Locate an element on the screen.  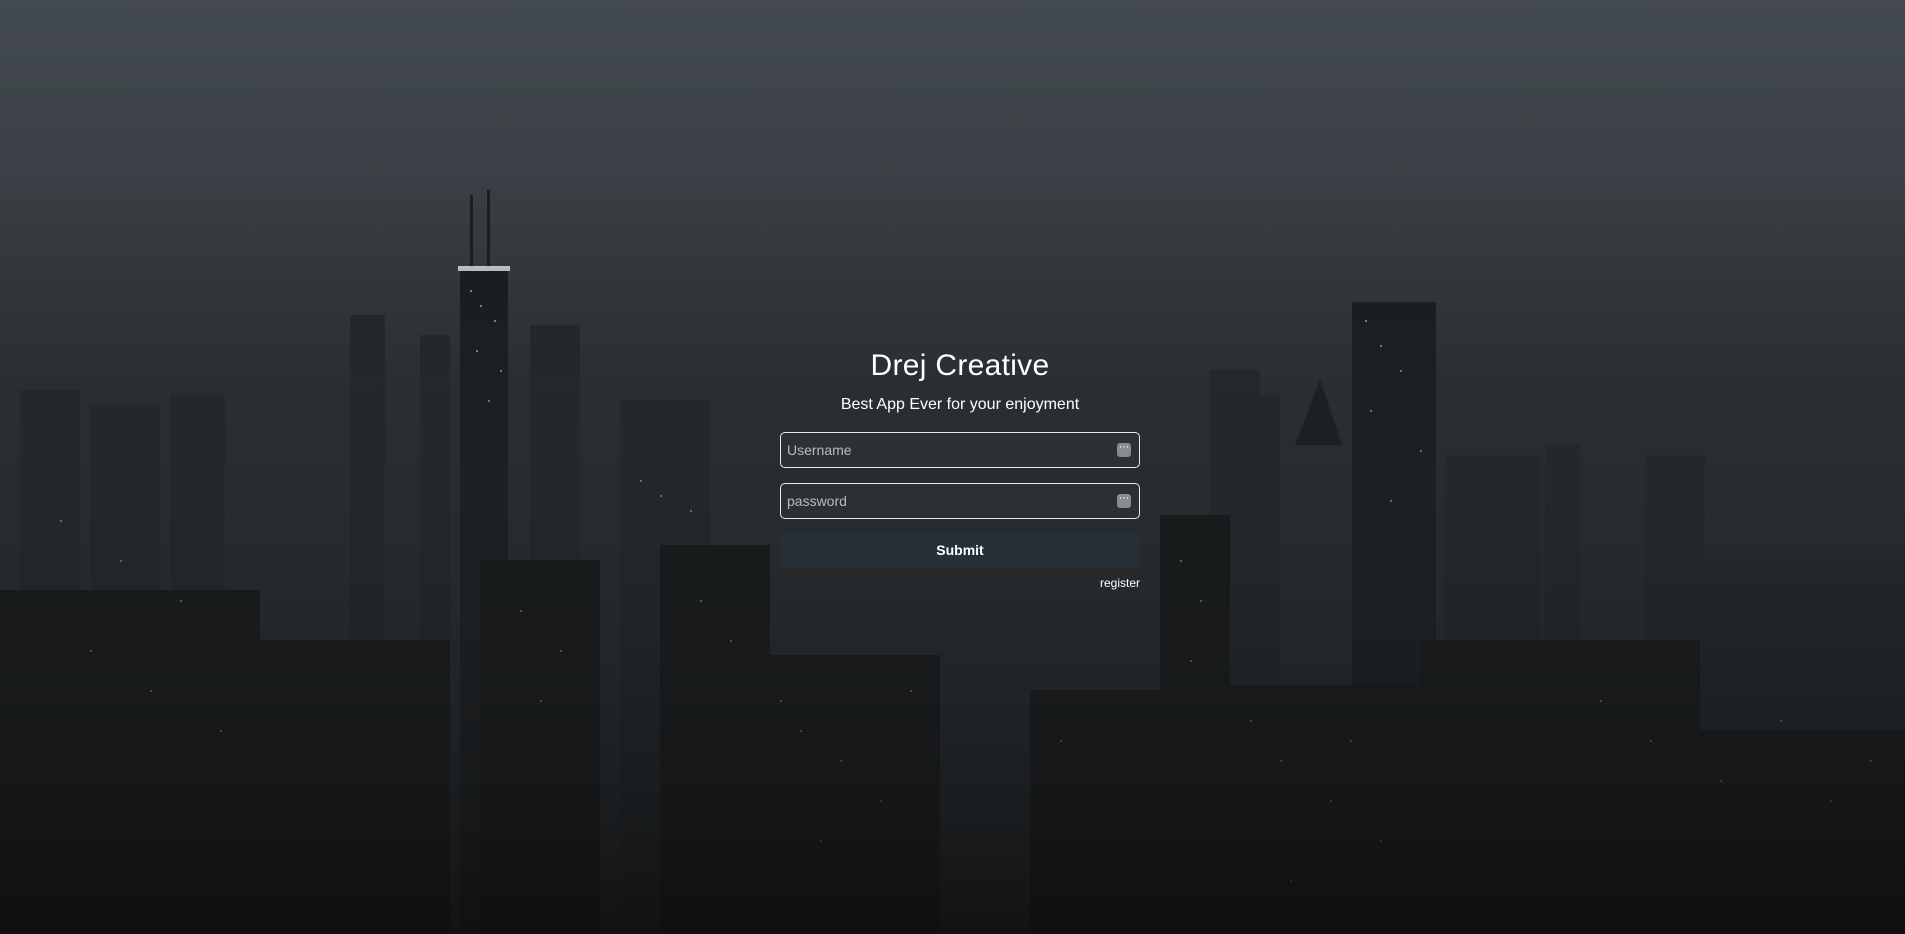
page-subtitle: Best App Ever for your enjoyment is located at coordinates (960, 404).